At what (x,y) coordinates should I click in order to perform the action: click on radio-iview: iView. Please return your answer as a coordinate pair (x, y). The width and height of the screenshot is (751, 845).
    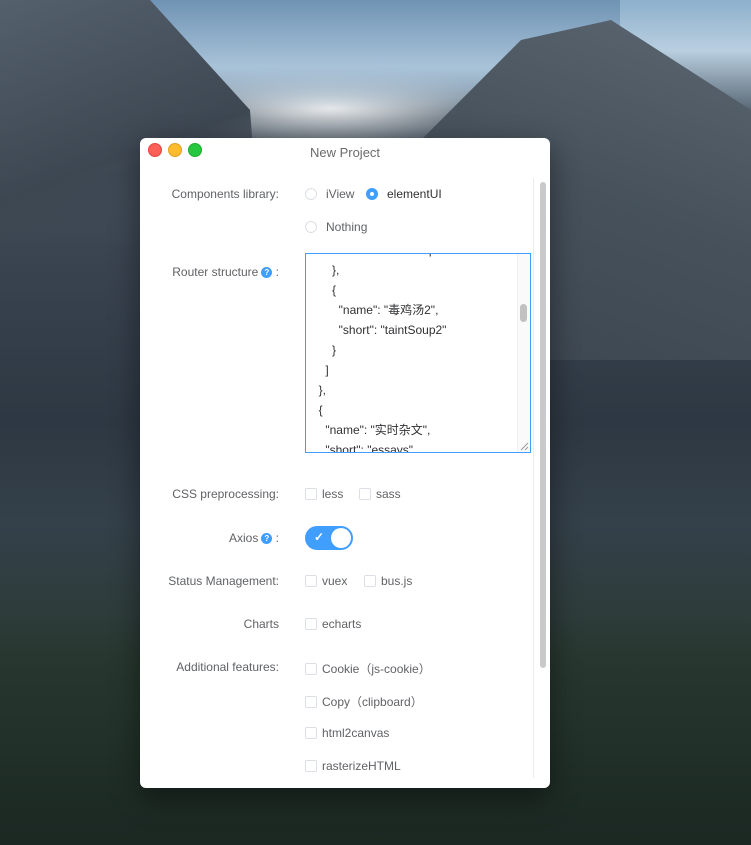
    Looking at the image, I should click on (329, 194).